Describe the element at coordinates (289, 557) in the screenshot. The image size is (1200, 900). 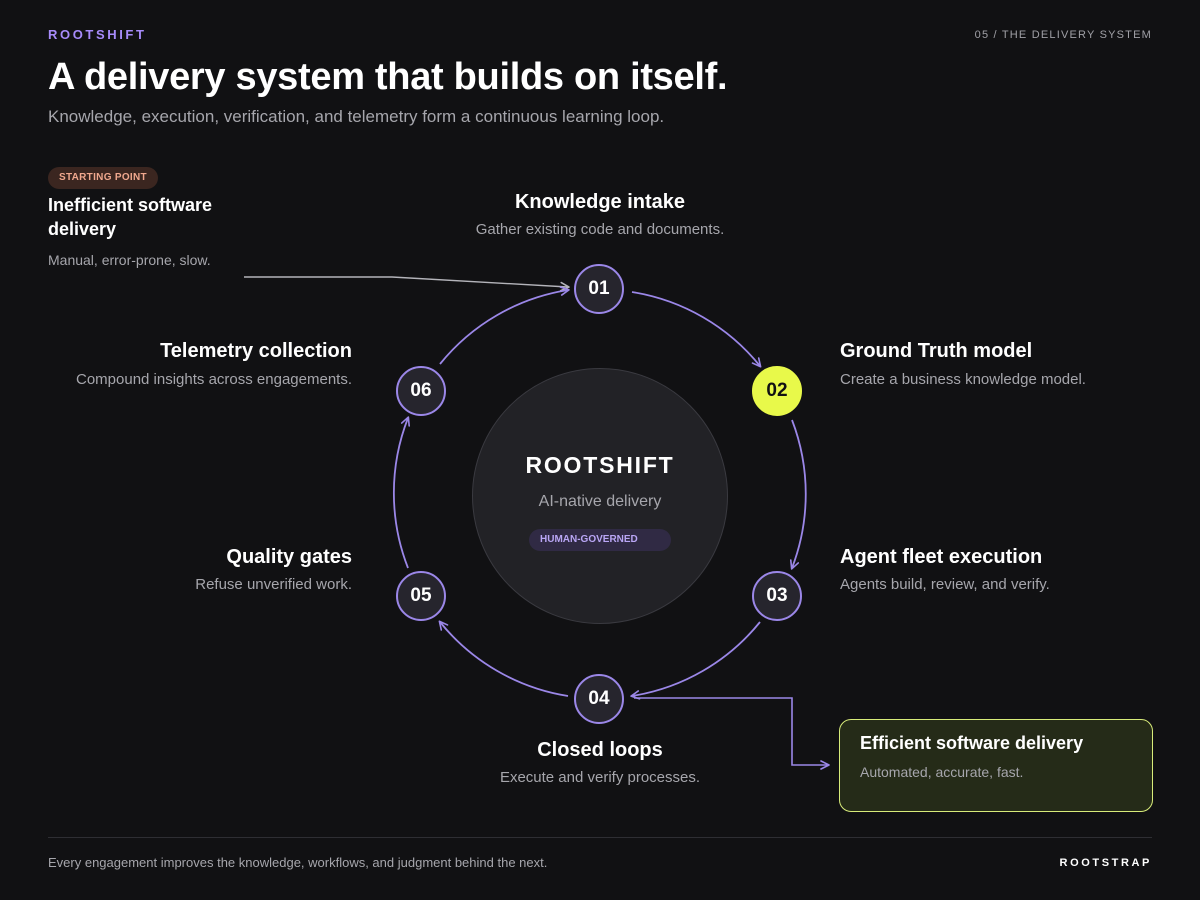
I see `step-title-05: Quality gates` at that location.